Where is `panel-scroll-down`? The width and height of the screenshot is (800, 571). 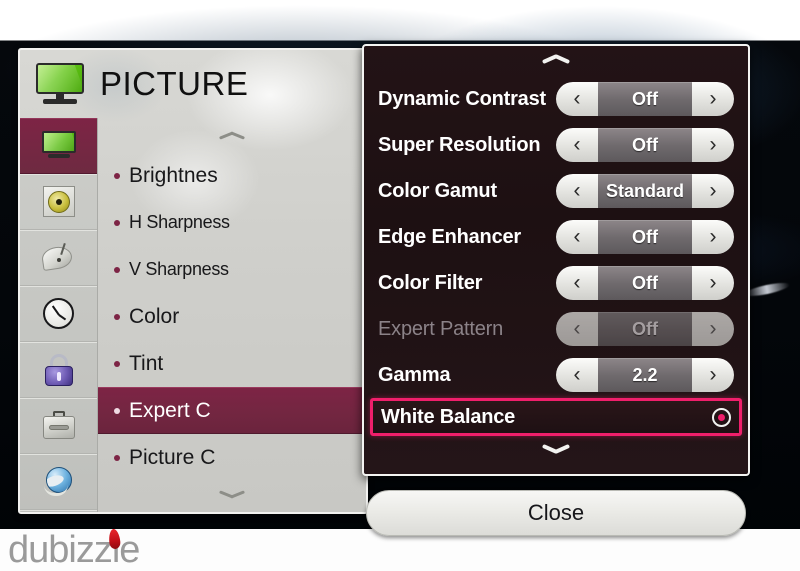
panel-scroll-down is located at coordinates (556, 451).